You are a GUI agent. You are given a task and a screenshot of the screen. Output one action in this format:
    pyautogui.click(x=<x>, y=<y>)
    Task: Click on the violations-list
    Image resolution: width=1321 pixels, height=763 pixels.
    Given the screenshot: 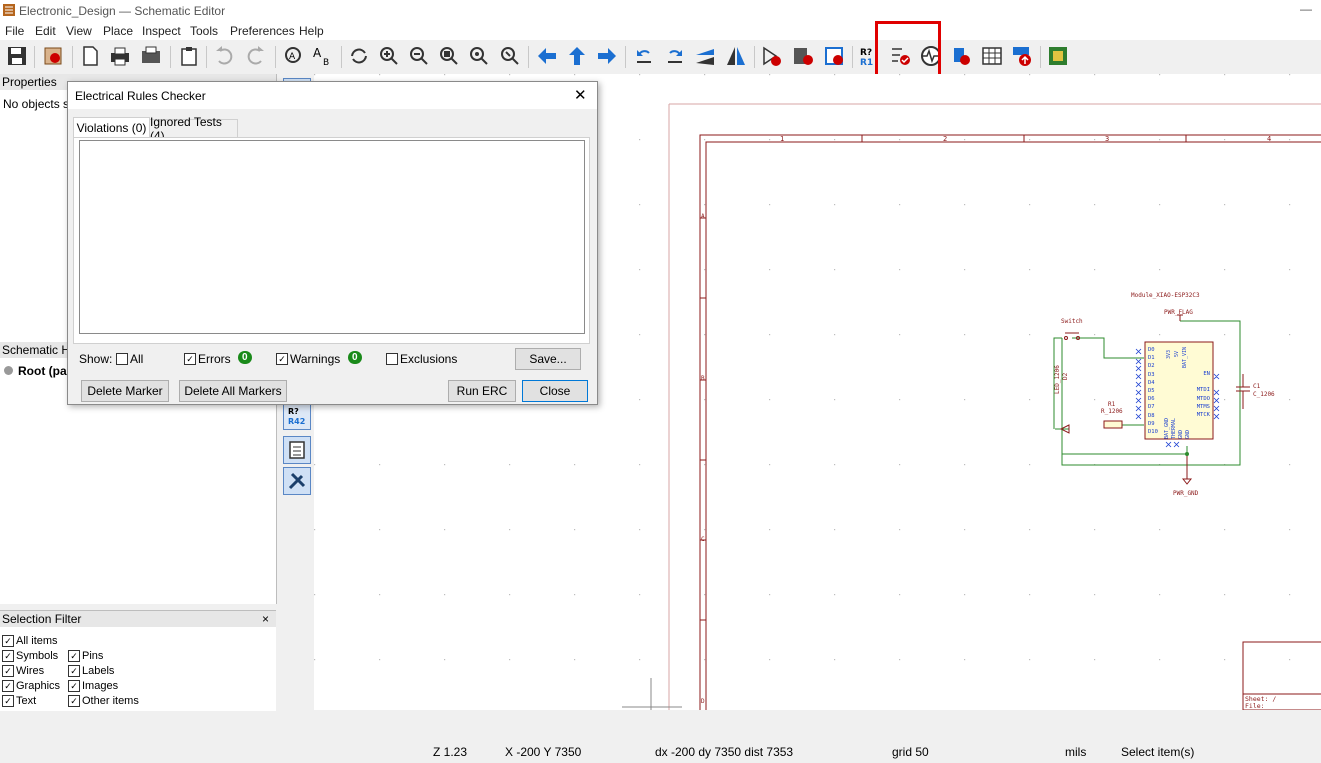 What is the action you would take?
    pyautogui.click(x=332, y=237)
    